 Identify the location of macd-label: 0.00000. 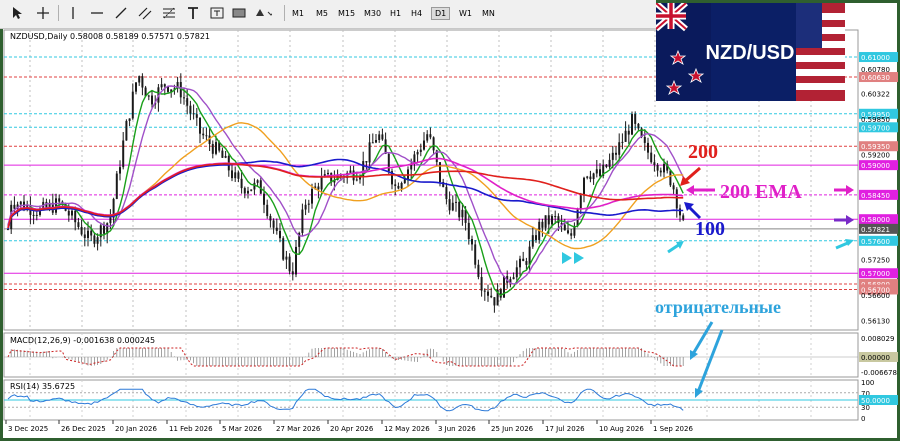
(875, 358).